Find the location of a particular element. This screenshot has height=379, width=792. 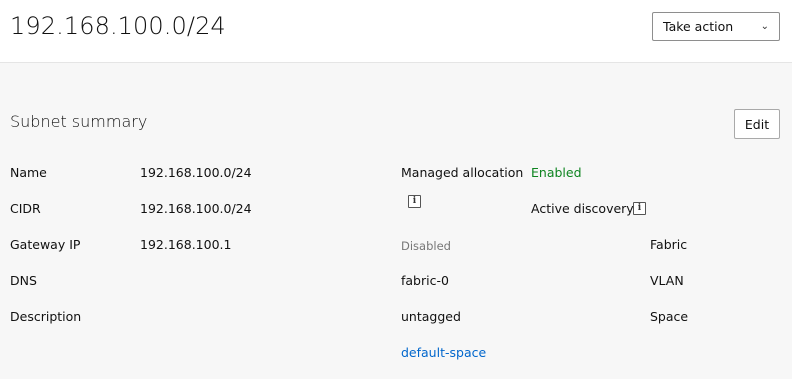

fabric-label: Fabric is located at coordinates (669, 244).